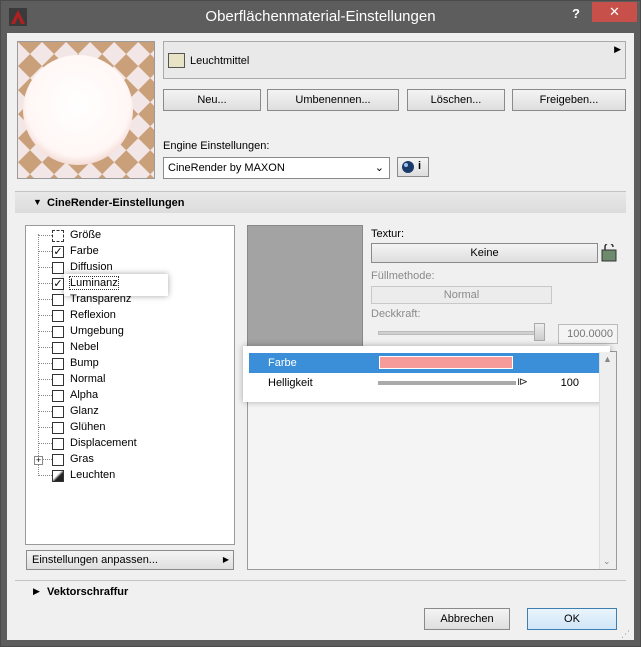  I want to click on channel-item: Nebel, so click(126, 348).